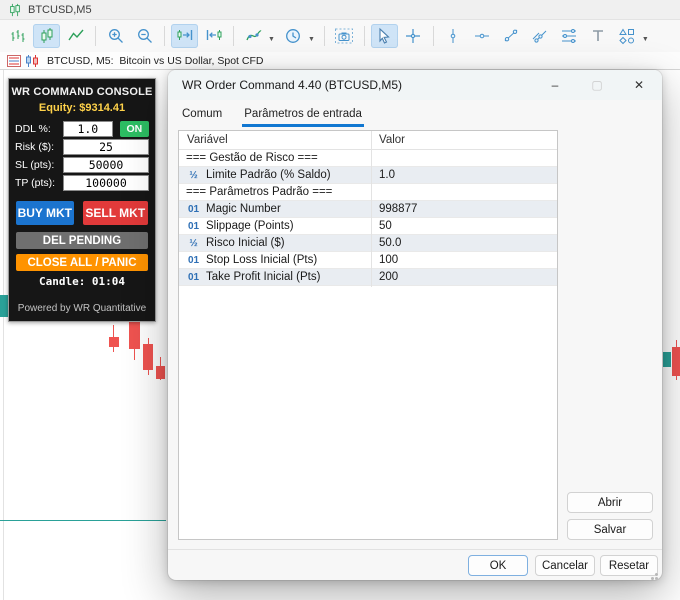  I want to click on param-value: 50.0, so click(386, 243).